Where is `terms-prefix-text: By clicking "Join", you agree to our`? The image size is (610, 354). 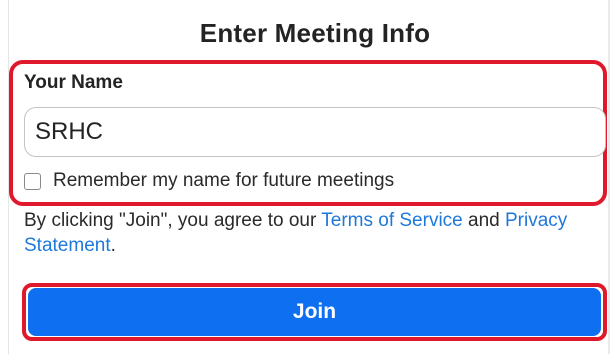
terms-prefix-text: By clicking "Join", you agree to our is located at coordinates (173, 220).